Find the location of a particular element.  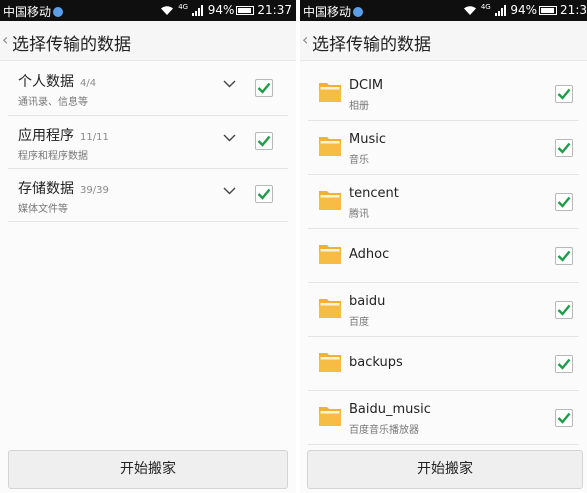

folder-row: Music 音乐 is located at coordinates (443, 148).